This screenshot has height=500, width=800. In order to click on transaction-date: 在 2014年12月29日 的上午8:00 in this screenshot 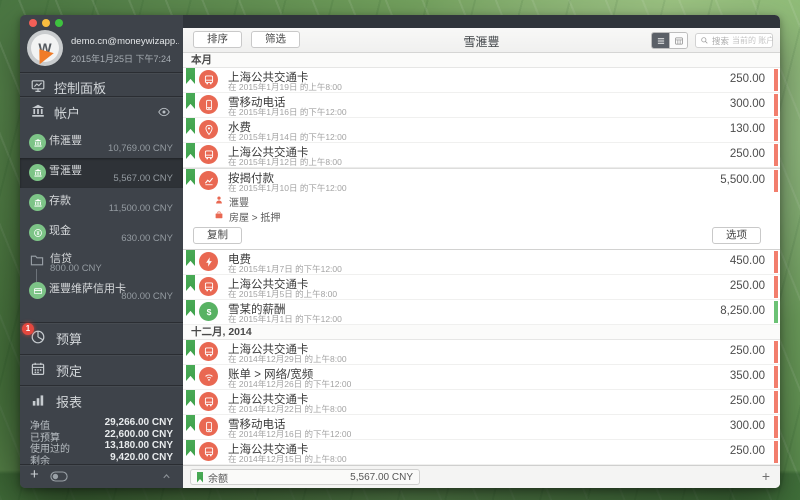, I will do `click(287, 359)`.